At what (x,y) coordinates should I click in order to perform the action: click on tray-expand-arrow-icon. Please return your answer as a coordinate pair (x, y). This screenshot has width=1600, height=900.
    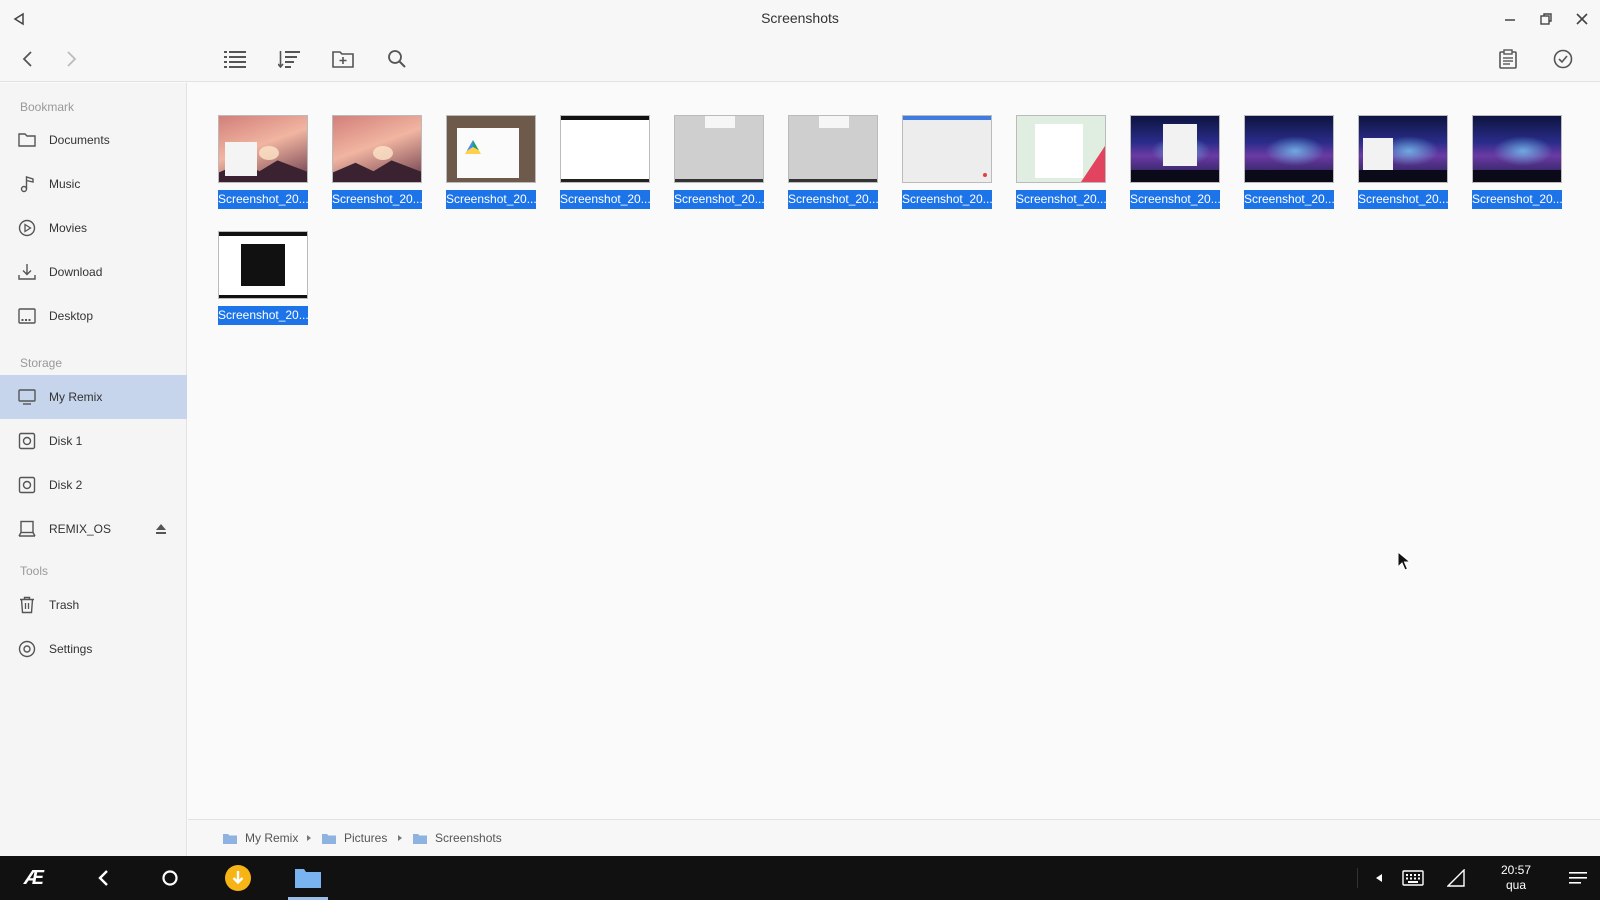
    Looking at the image, I should click on (1379, 878).